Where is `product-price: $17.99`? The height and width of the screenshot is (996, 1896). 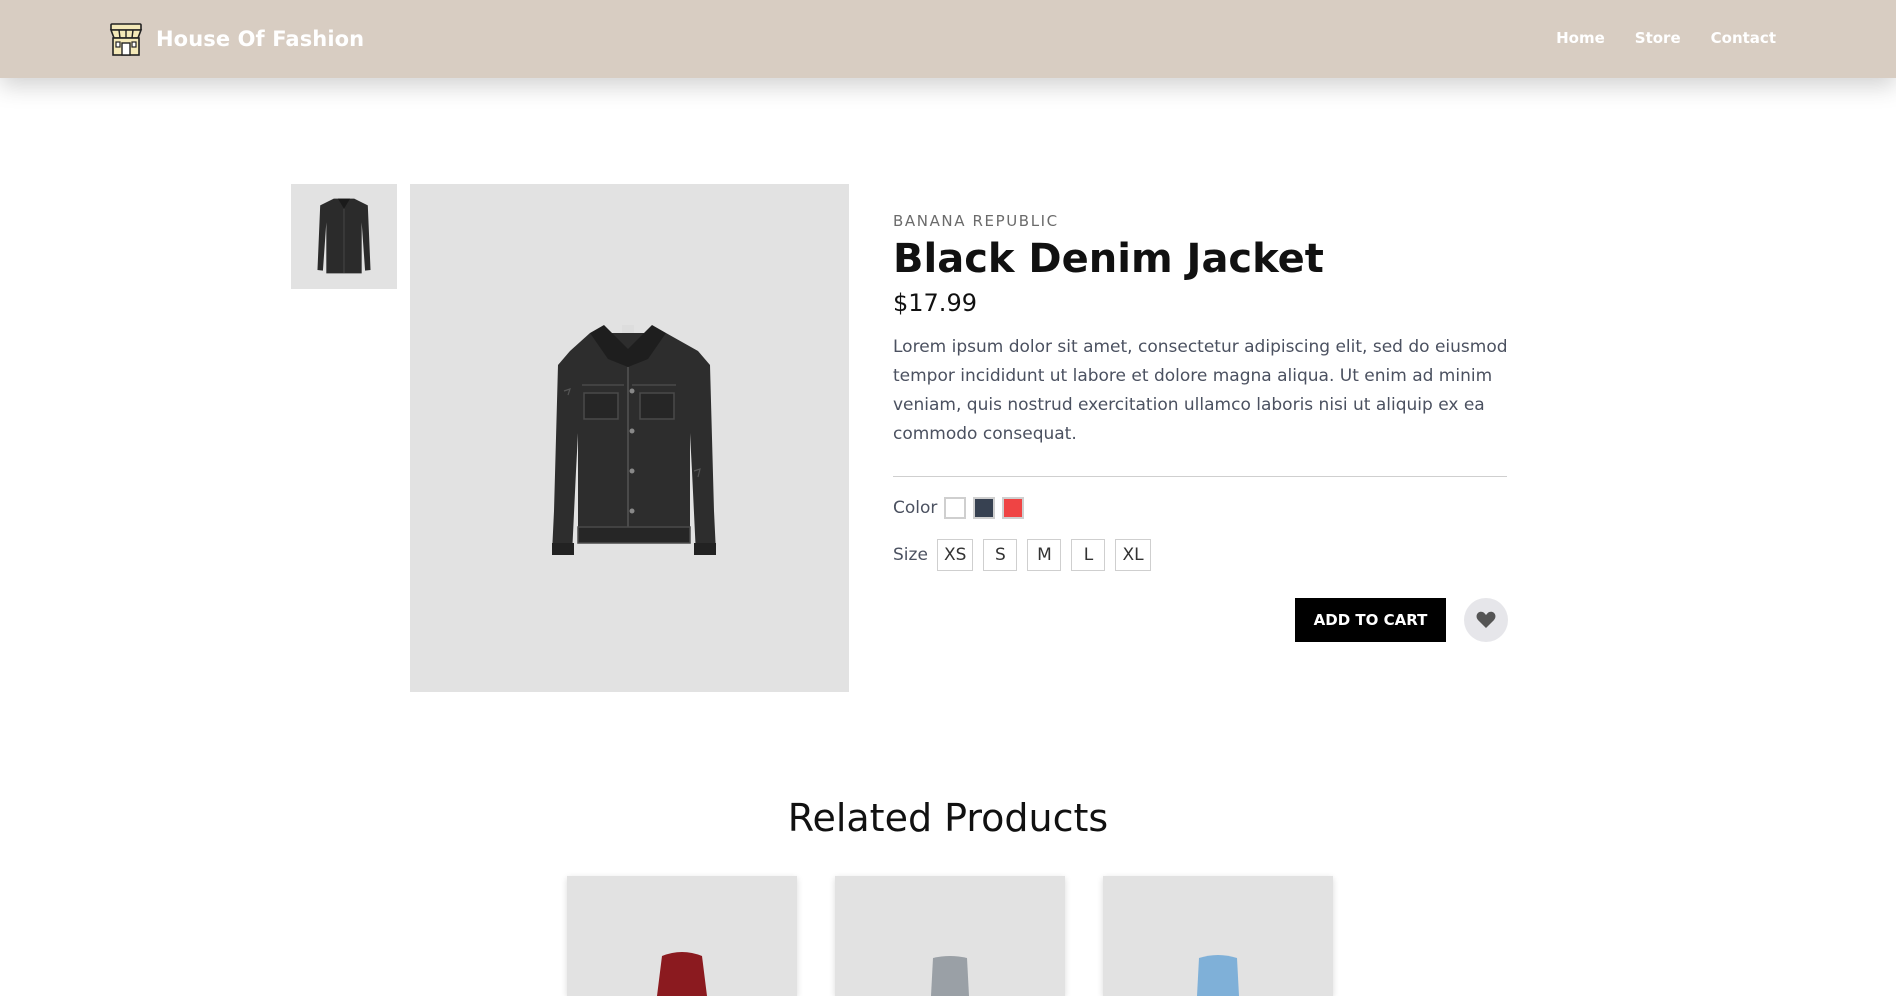 product-price: $17.99 is located at coordinates (935, 303).